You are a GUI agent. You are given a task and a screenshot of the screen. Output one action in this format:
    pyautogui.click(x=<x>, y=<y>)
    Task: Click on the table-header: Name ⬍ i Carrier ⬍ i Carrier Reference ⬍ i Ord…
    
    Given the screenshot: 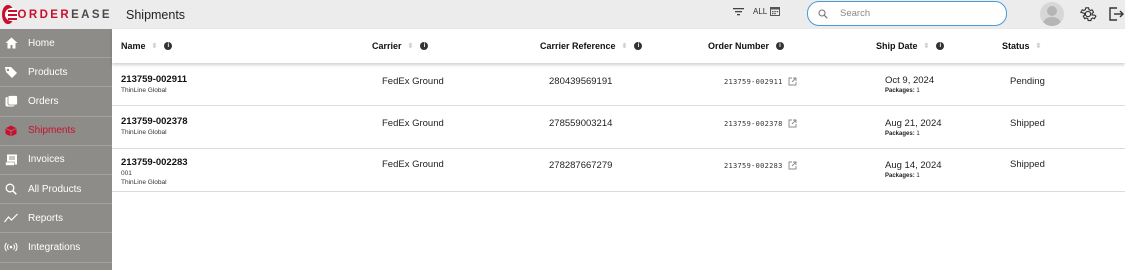 What is the action you would take?
    pyautogui.click(x=618, y=46)
    